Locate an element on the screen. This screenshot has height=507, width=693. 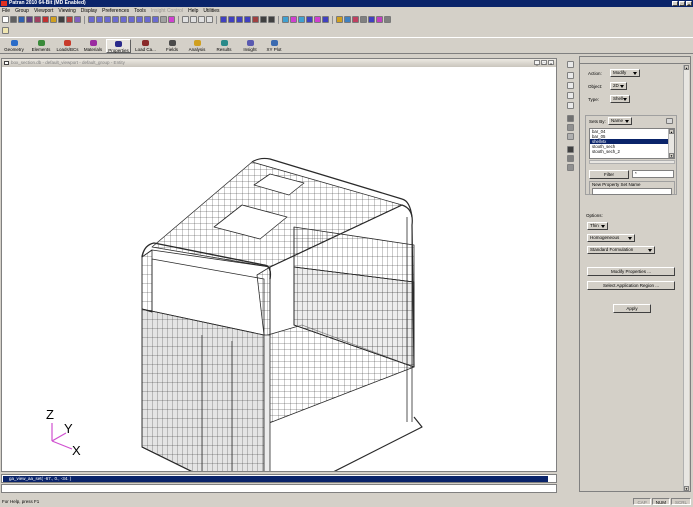
app-insight-button: Insight is located at coordinates (250, 46).